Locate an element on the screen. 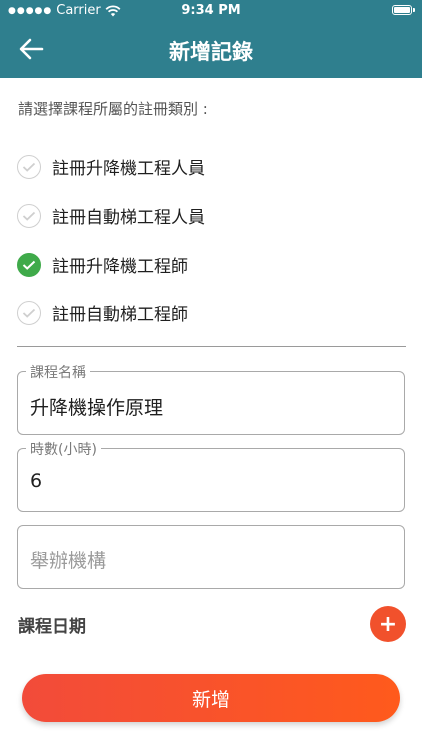  plus-icon: + is located at coordinates (388, 624).